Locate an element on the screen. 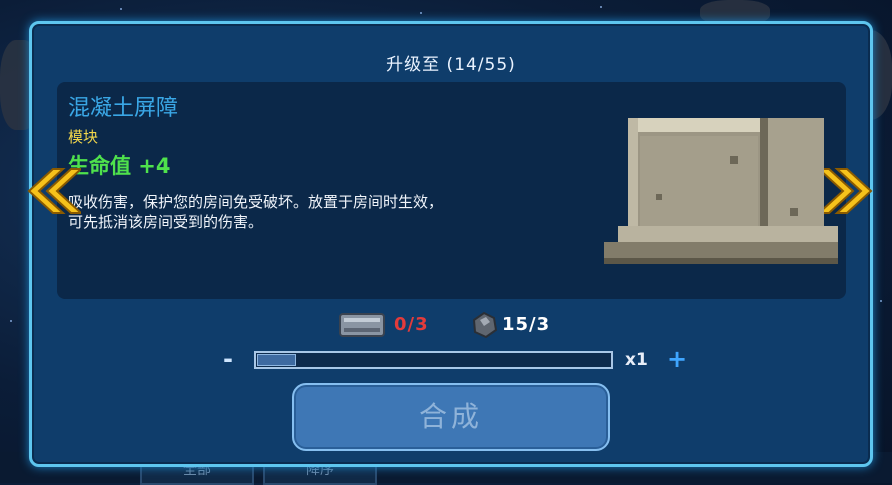  metal-plate-count: 0/3 is located at coordinates (411, 324).